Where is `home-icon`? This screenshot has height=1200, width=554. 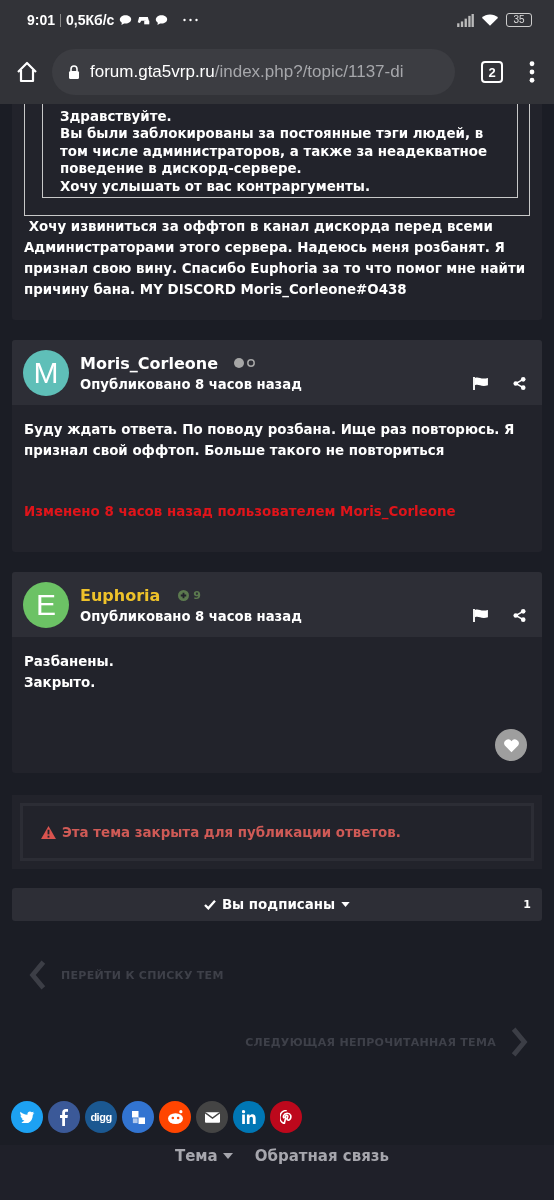
home-icon is located at coordinates (27, 72).